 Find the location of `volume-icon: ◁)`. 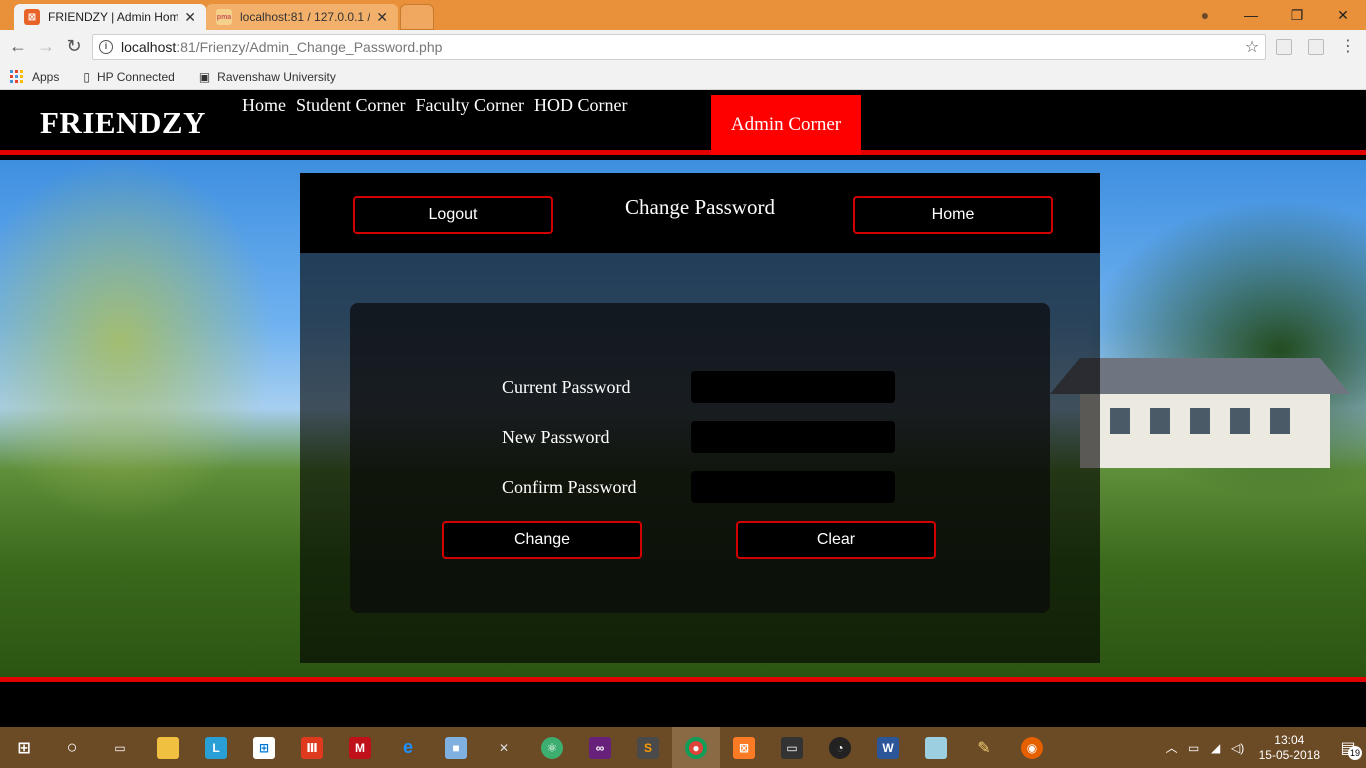

volume-icon: ◁) is located at coordinates (1238, 748).